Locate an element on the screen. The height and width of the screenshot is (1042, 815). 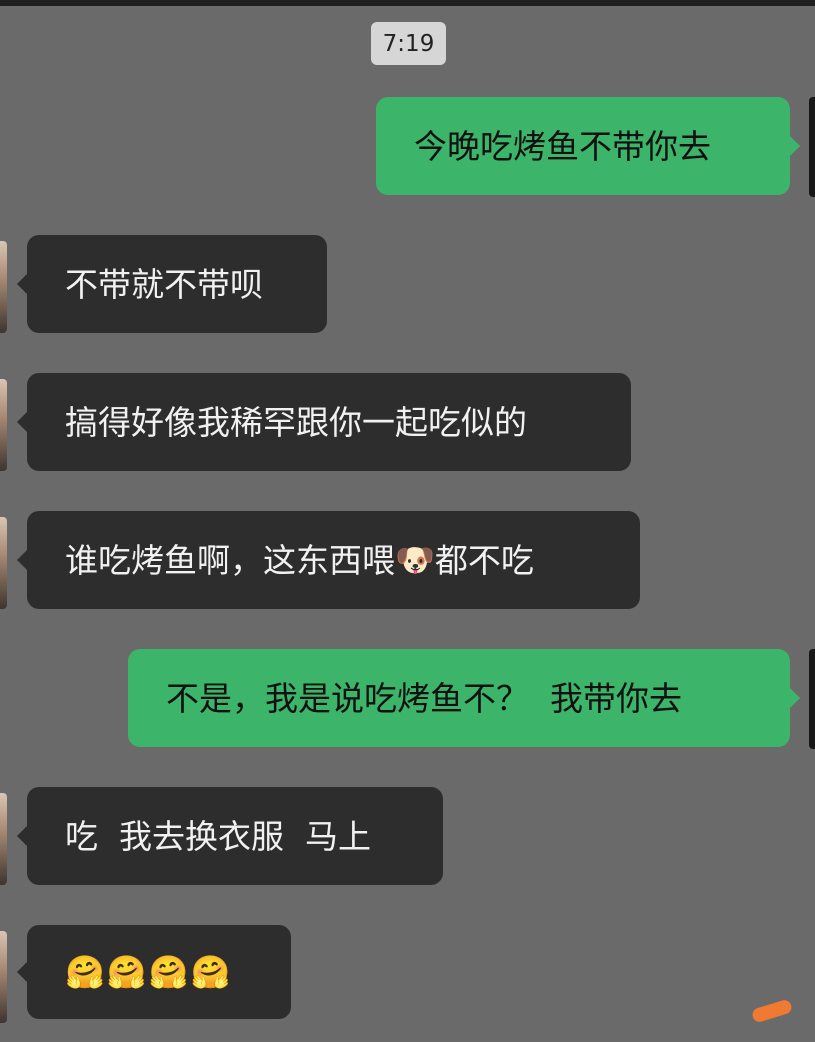
dog-face-icon: 🐶 is located at coordinates (415, 560).